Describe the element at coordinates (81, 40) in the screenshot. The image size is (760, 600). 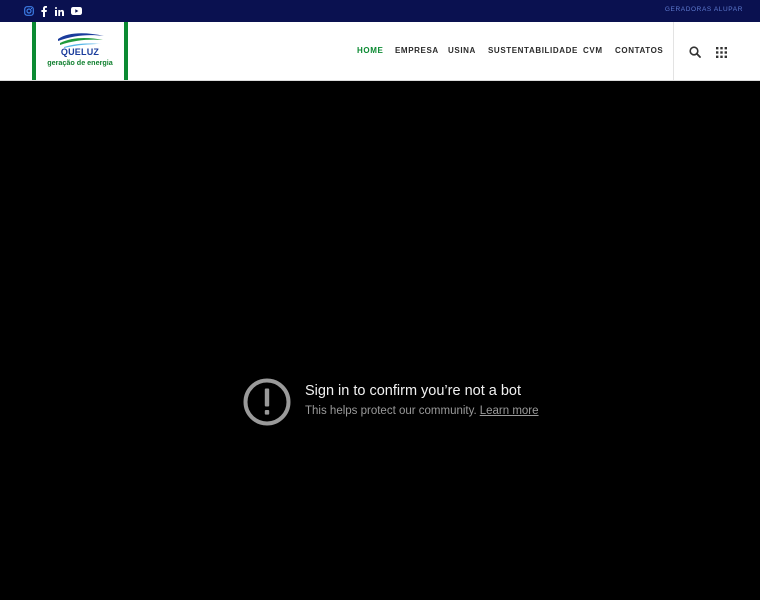
I see `logo-wave-icon` at that location.